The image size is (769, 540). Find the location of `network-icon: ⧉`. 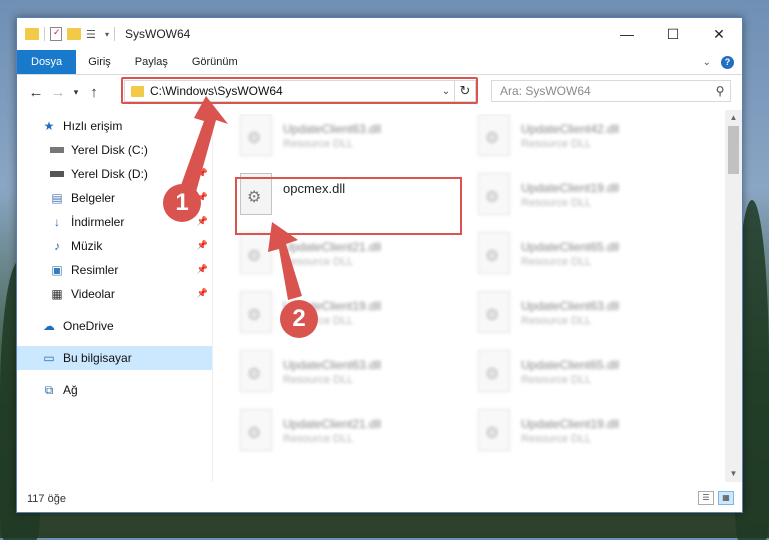

network-icon: ⧉ is located at coordinates (49, 389).